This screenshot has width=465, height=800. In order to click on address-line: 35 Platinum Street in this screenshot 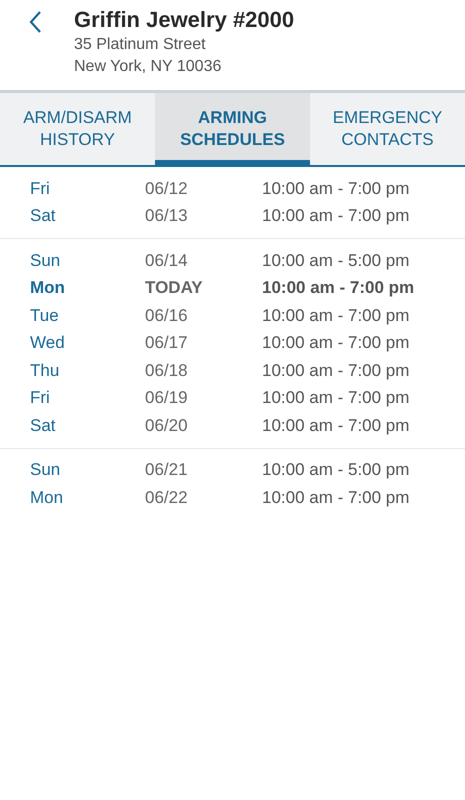, I will do `click(140, 45)`.